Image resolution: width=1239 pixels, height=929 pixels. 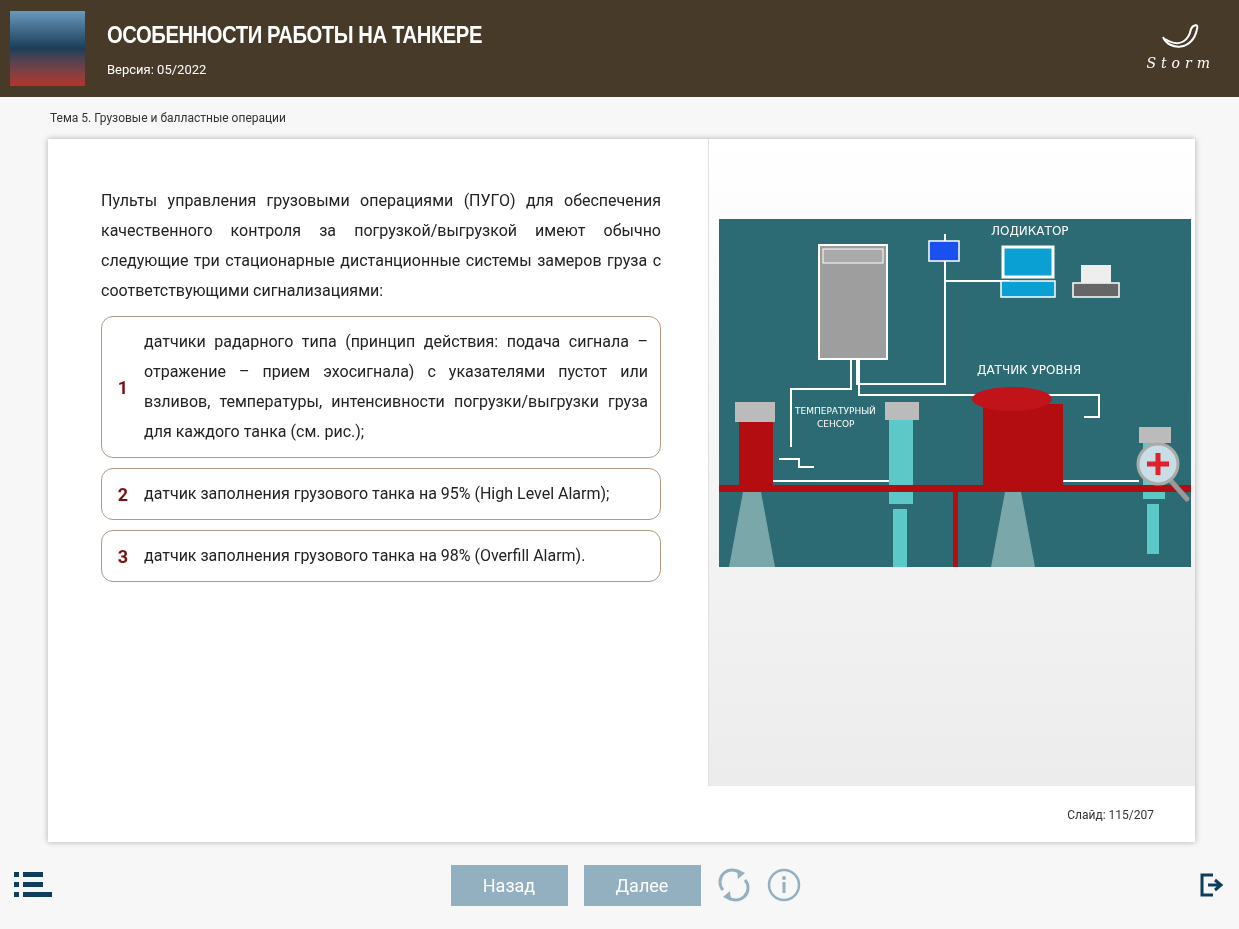 I want to click on item-number: 1, so click(x=123, y=387).